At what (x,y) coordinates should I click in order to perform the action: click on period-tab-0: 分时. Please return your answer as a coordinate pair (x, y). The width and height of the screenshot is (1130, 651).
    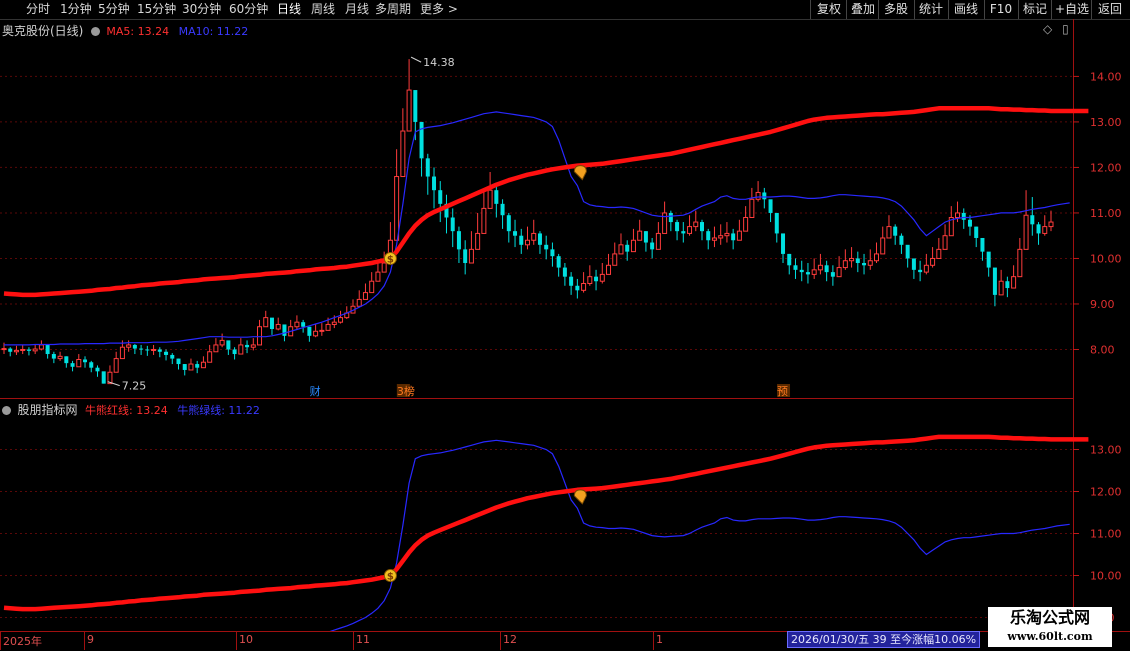
    Looking at the image, I should click on (38, 9).